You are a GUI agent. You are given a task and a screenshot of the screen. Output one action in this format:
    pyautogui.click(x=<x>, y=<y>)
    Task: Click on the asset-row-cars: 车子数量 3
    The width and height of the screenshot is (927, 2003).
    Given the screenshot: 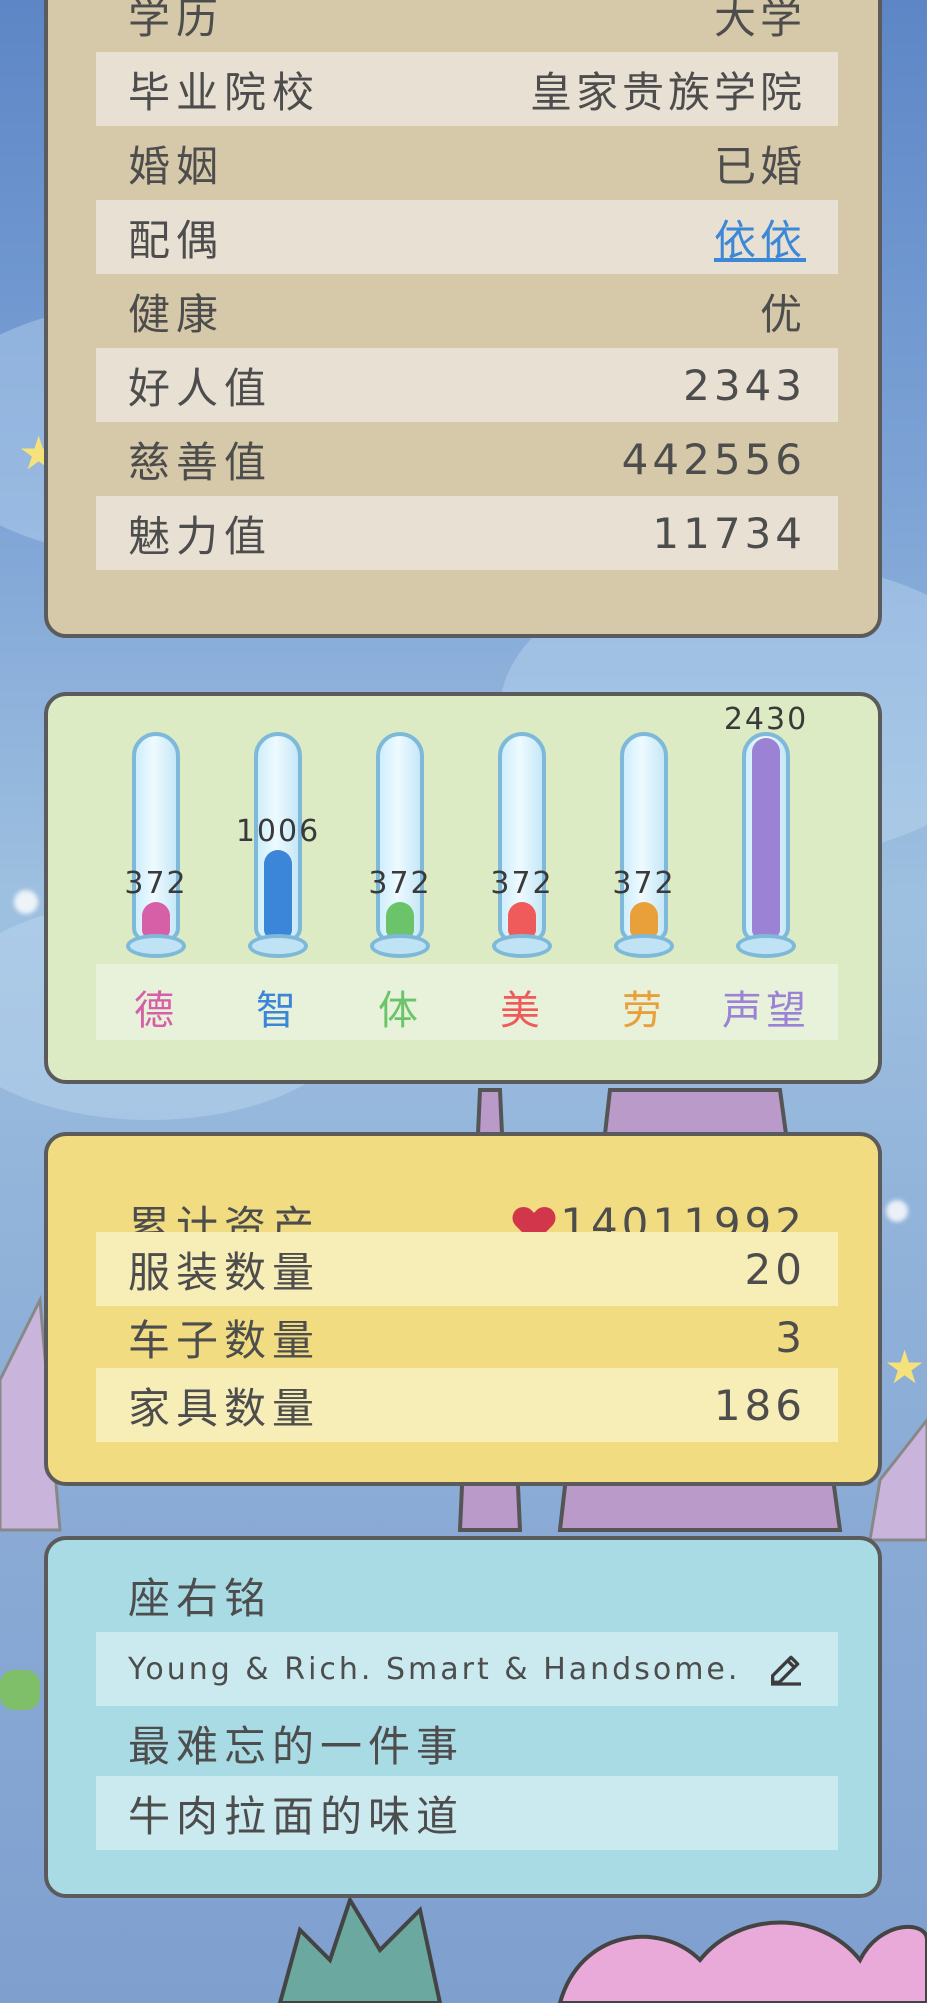 What is the action you would take?
    pyautogui.click(x=467, y=1337)
    